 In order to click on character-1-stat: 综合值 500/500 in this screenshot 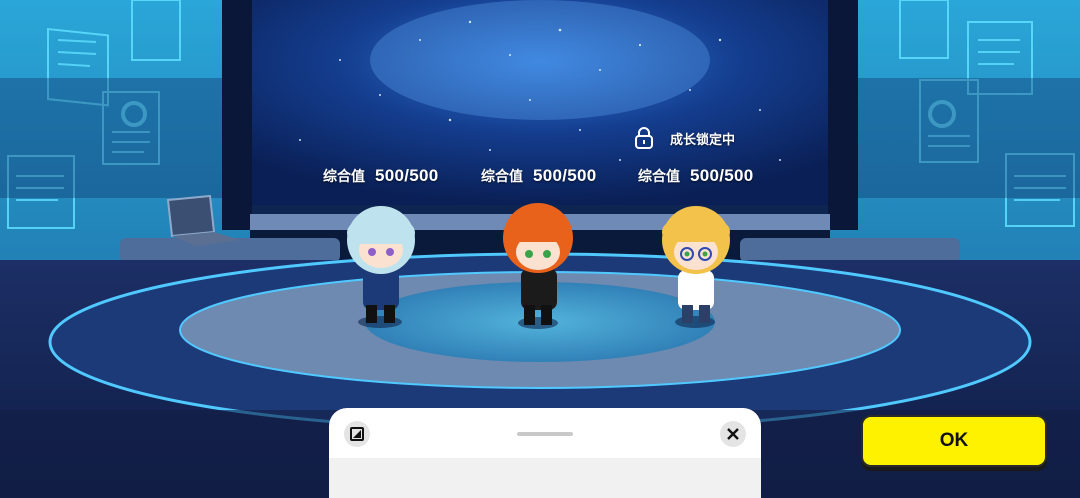, I will do `click(381, 178)`.